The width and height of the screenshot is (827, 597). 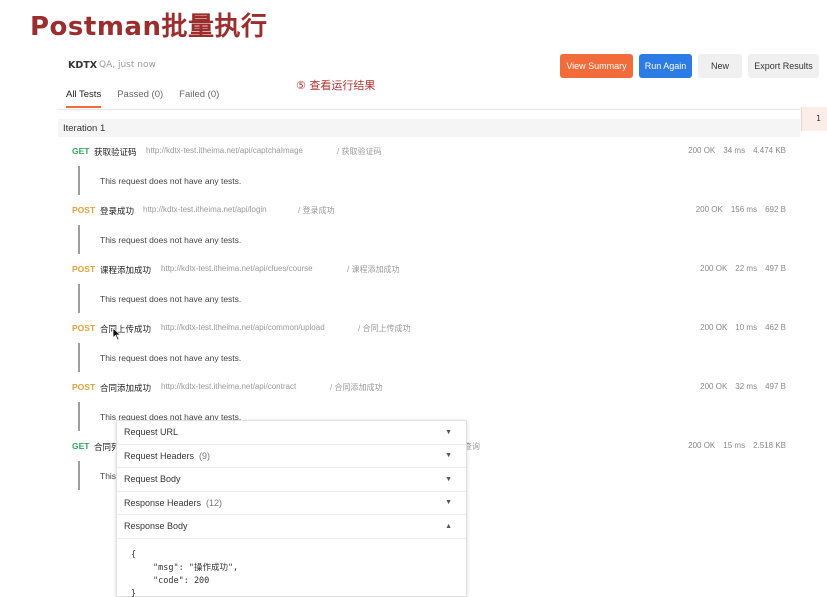 I want to click on response-headers-section: Response Headers (12) ▼, so click(x=291, y=503).